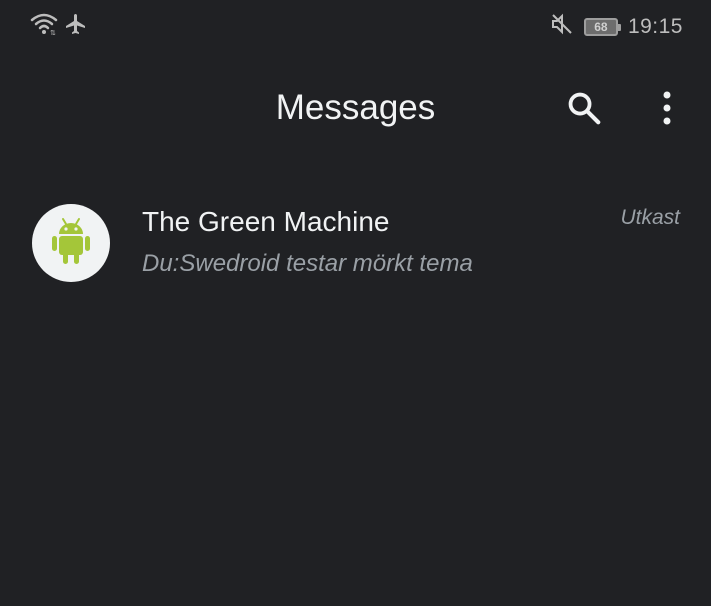  I want to click on avatar, so click(71, 243).